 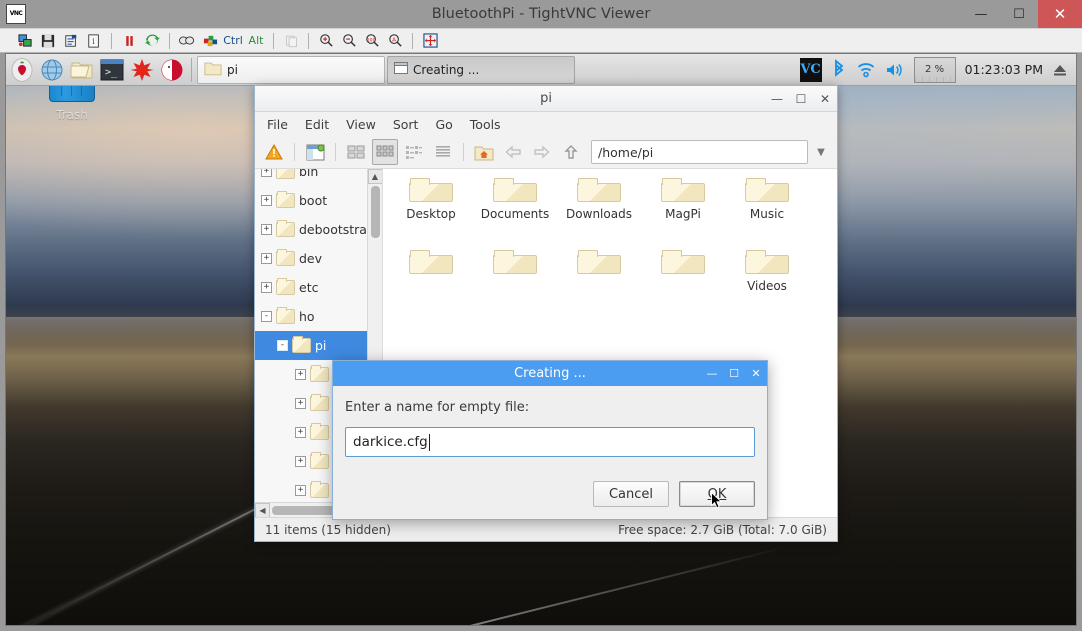 I want to click on web-browser-icon, so click(x=52, y=70).